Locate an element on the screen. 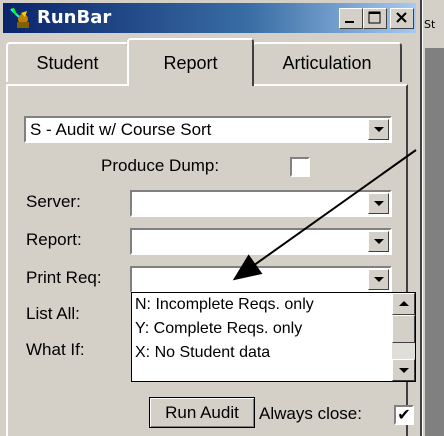 The height and width of the screenshot is (436, 444). dropdown-option-incomplete: N: Incomplete Reqs. only is located at coordinates (224, 305).